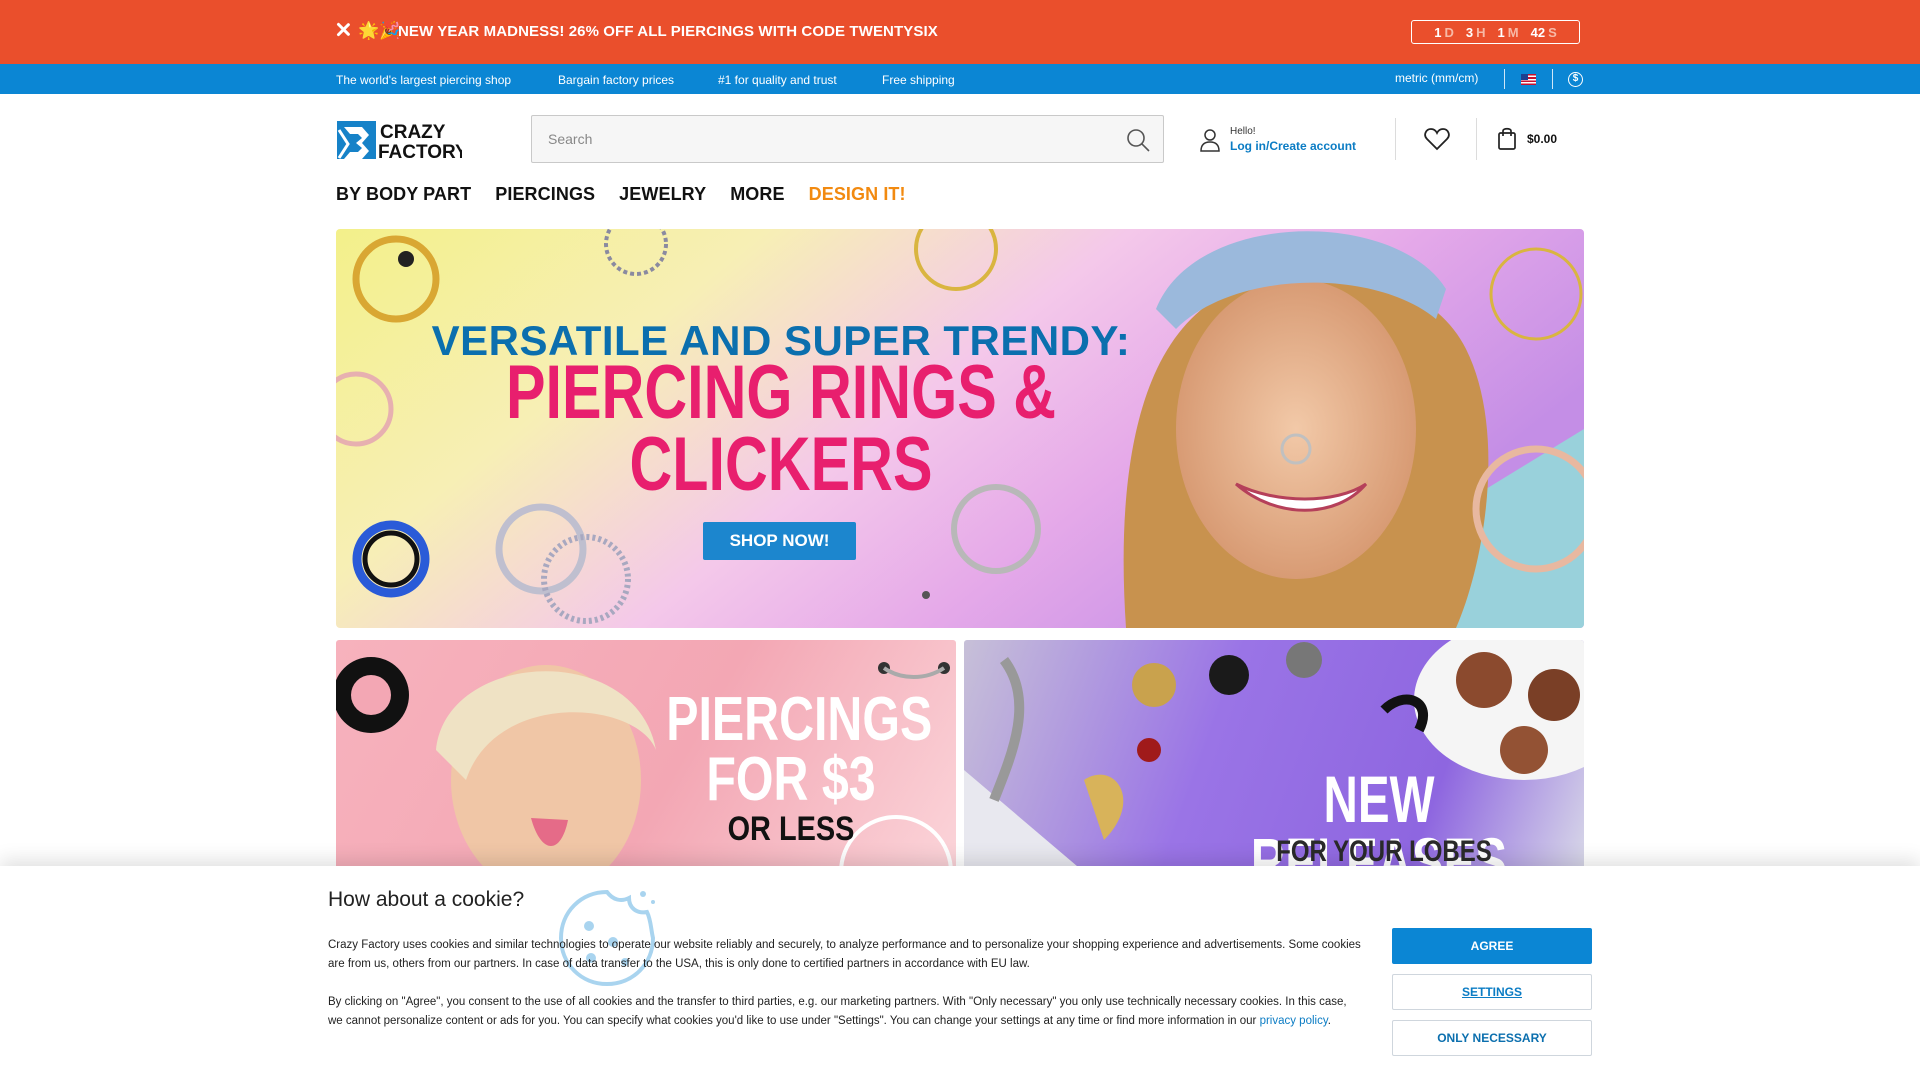 This screenshot has height=1080, width=1920. Describe the element at coordinates (1437, 139) in the screenshot. I see `wishlist-heart-icon` at that location.